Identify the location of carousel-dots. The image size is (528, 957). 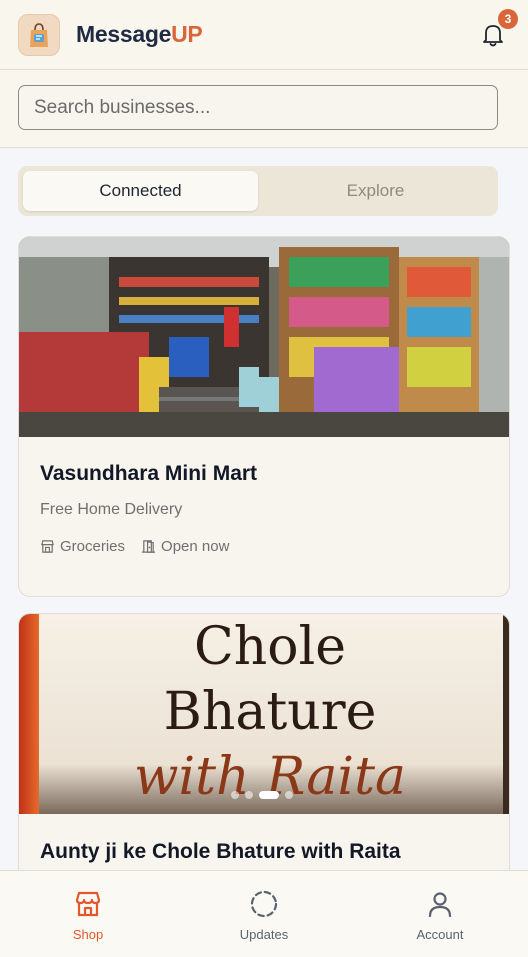
(265, 795).